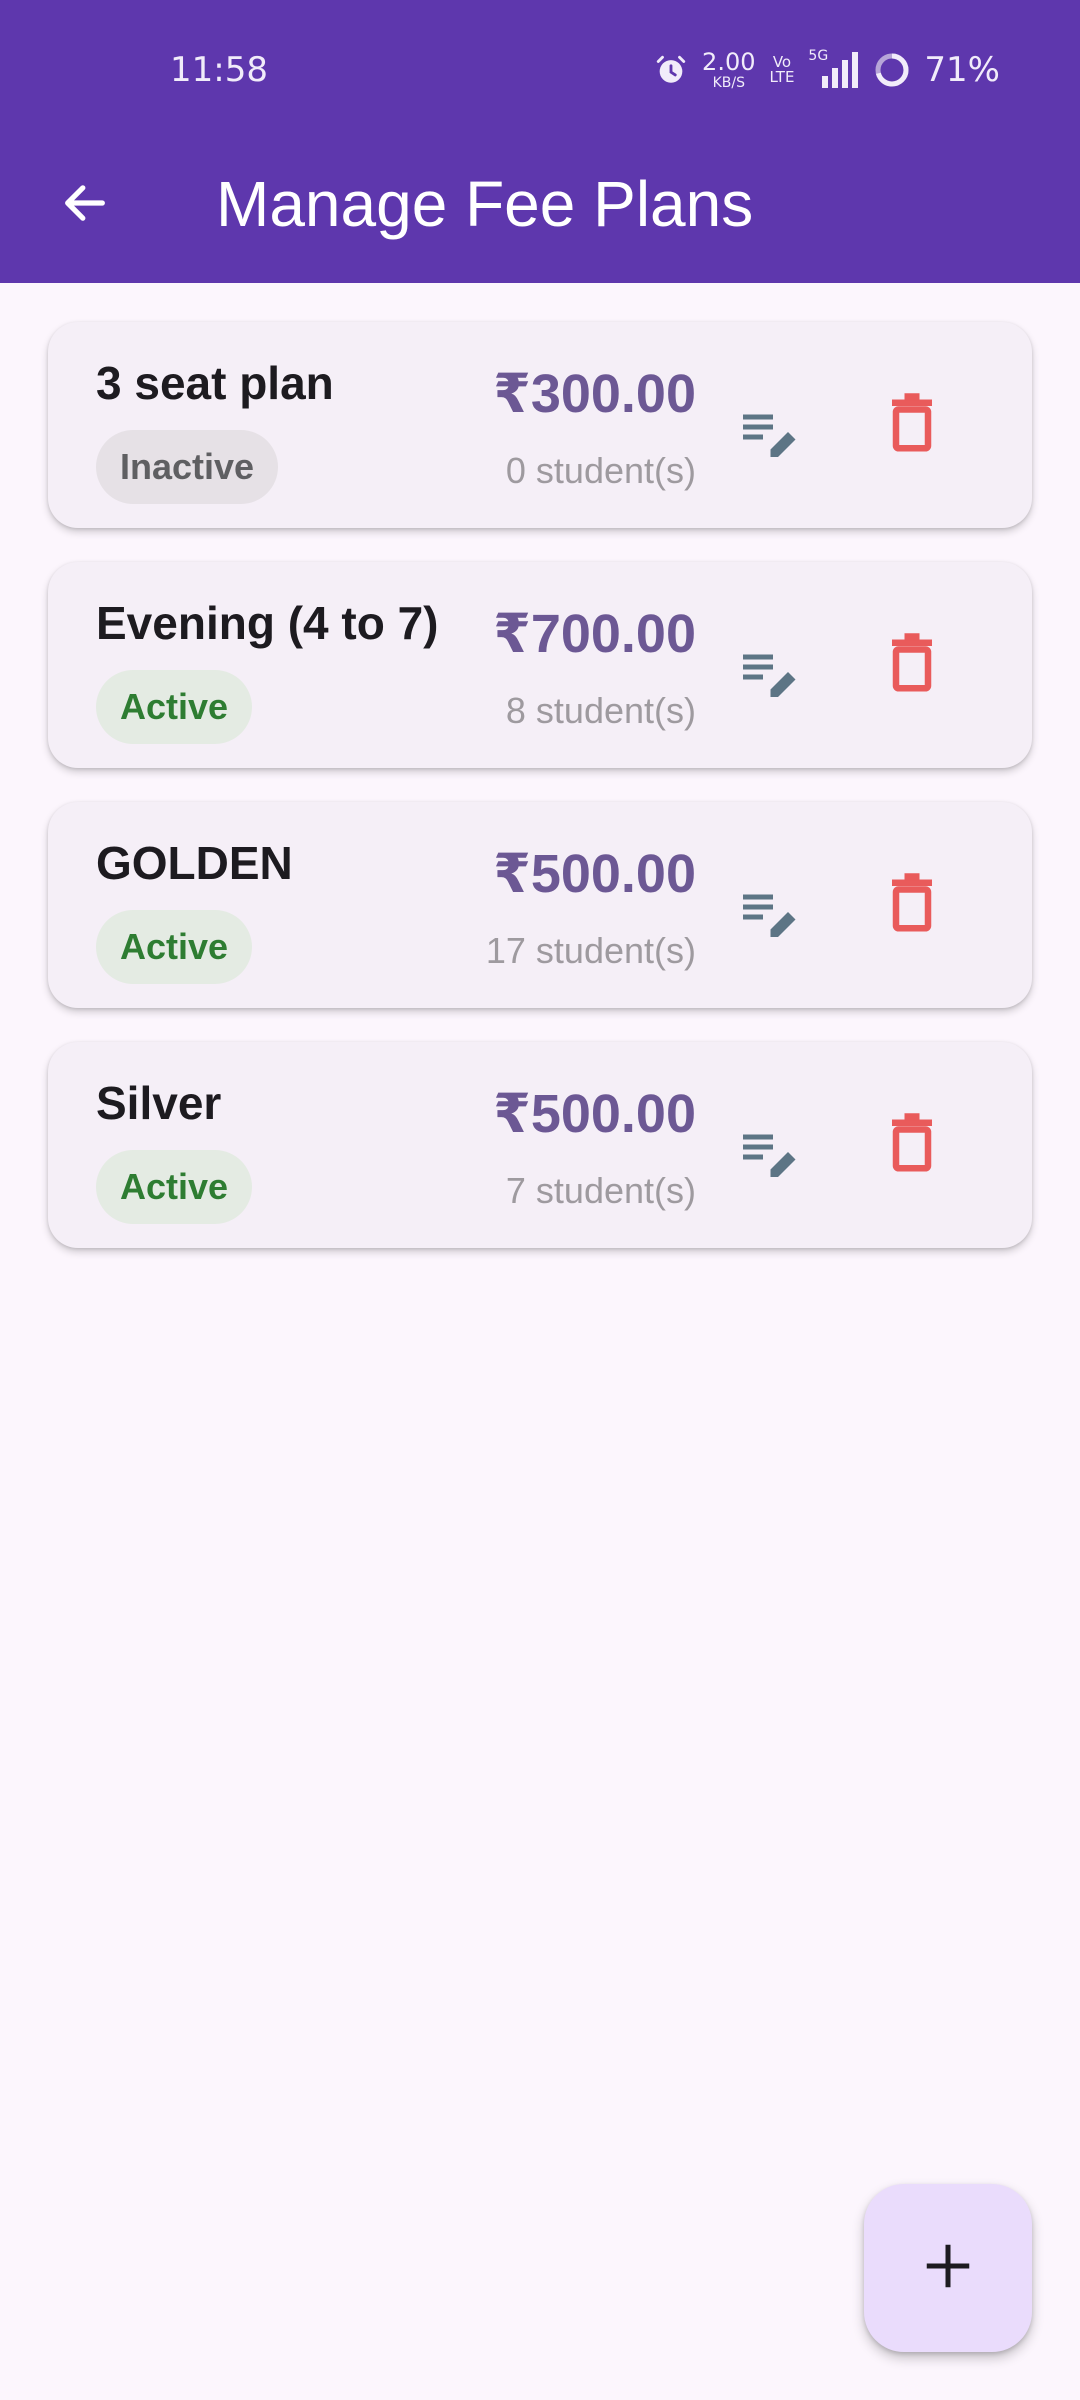 The width and height of the screenshot is (1080, 2400). I want to click on arrow-back-icon, so click(85, 205).